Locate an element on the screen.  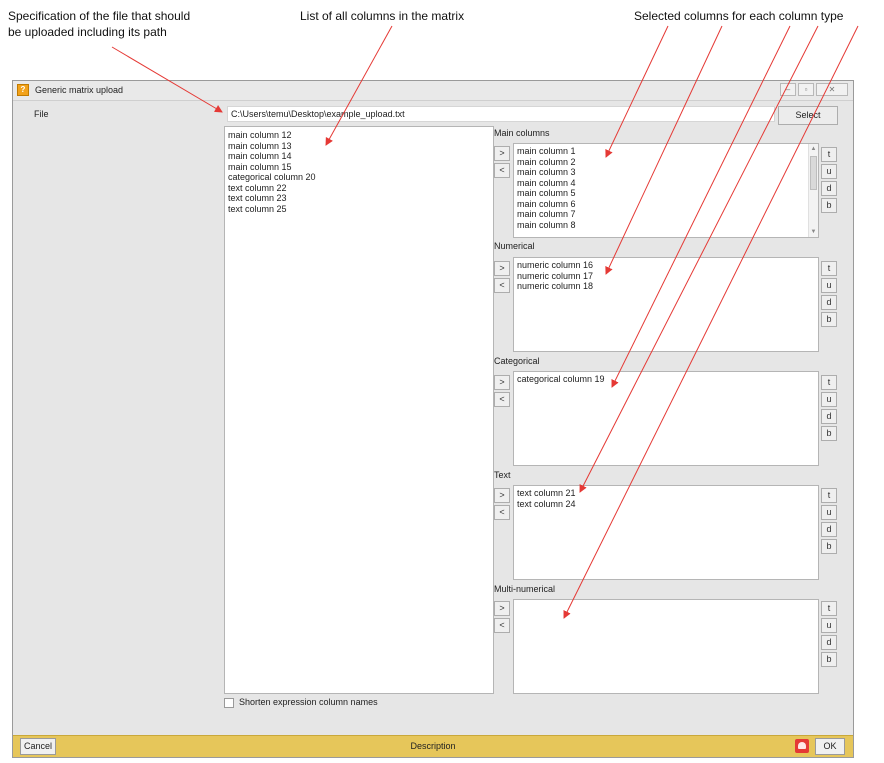
ok-button: OK is located at coordinates (830, 746).